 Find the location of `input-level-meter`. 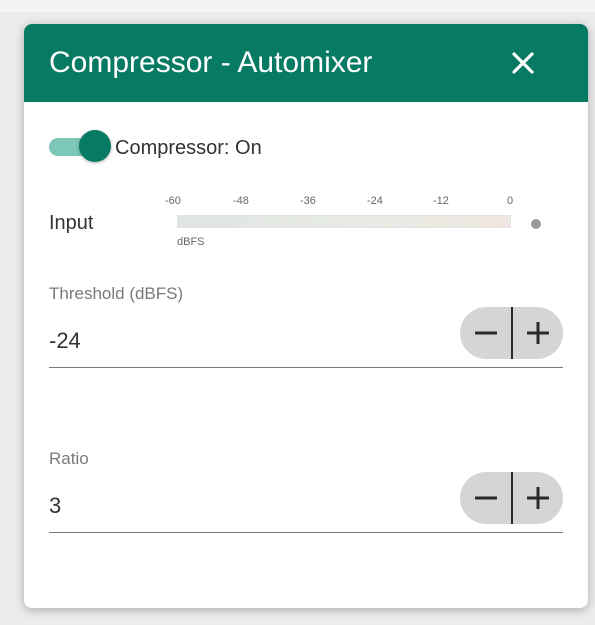

input-level-meter is located at coordinates (344, 221).